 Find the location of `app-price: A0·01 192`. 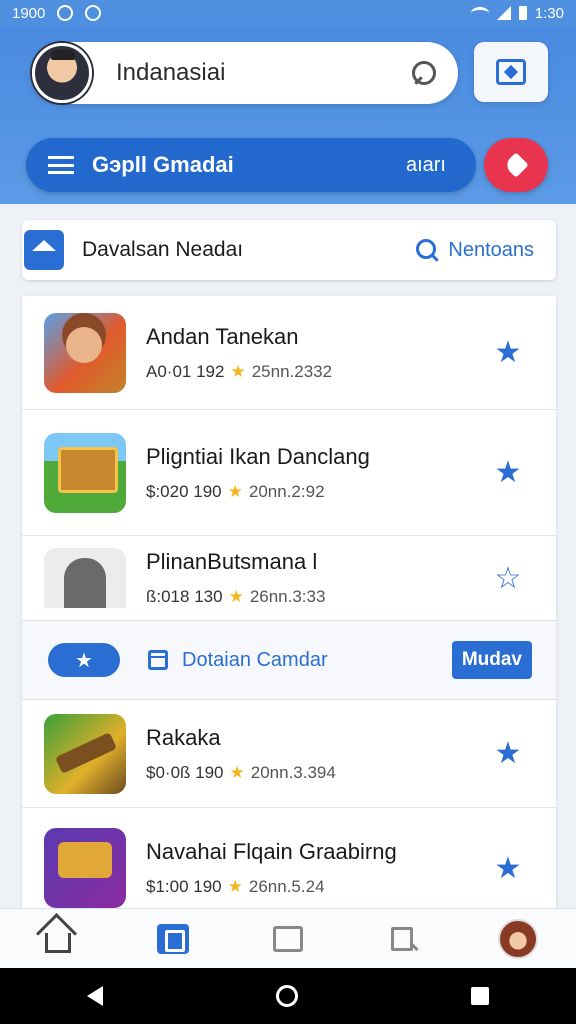

app-price: A0·01 192 is located at coordinates (185, 371).